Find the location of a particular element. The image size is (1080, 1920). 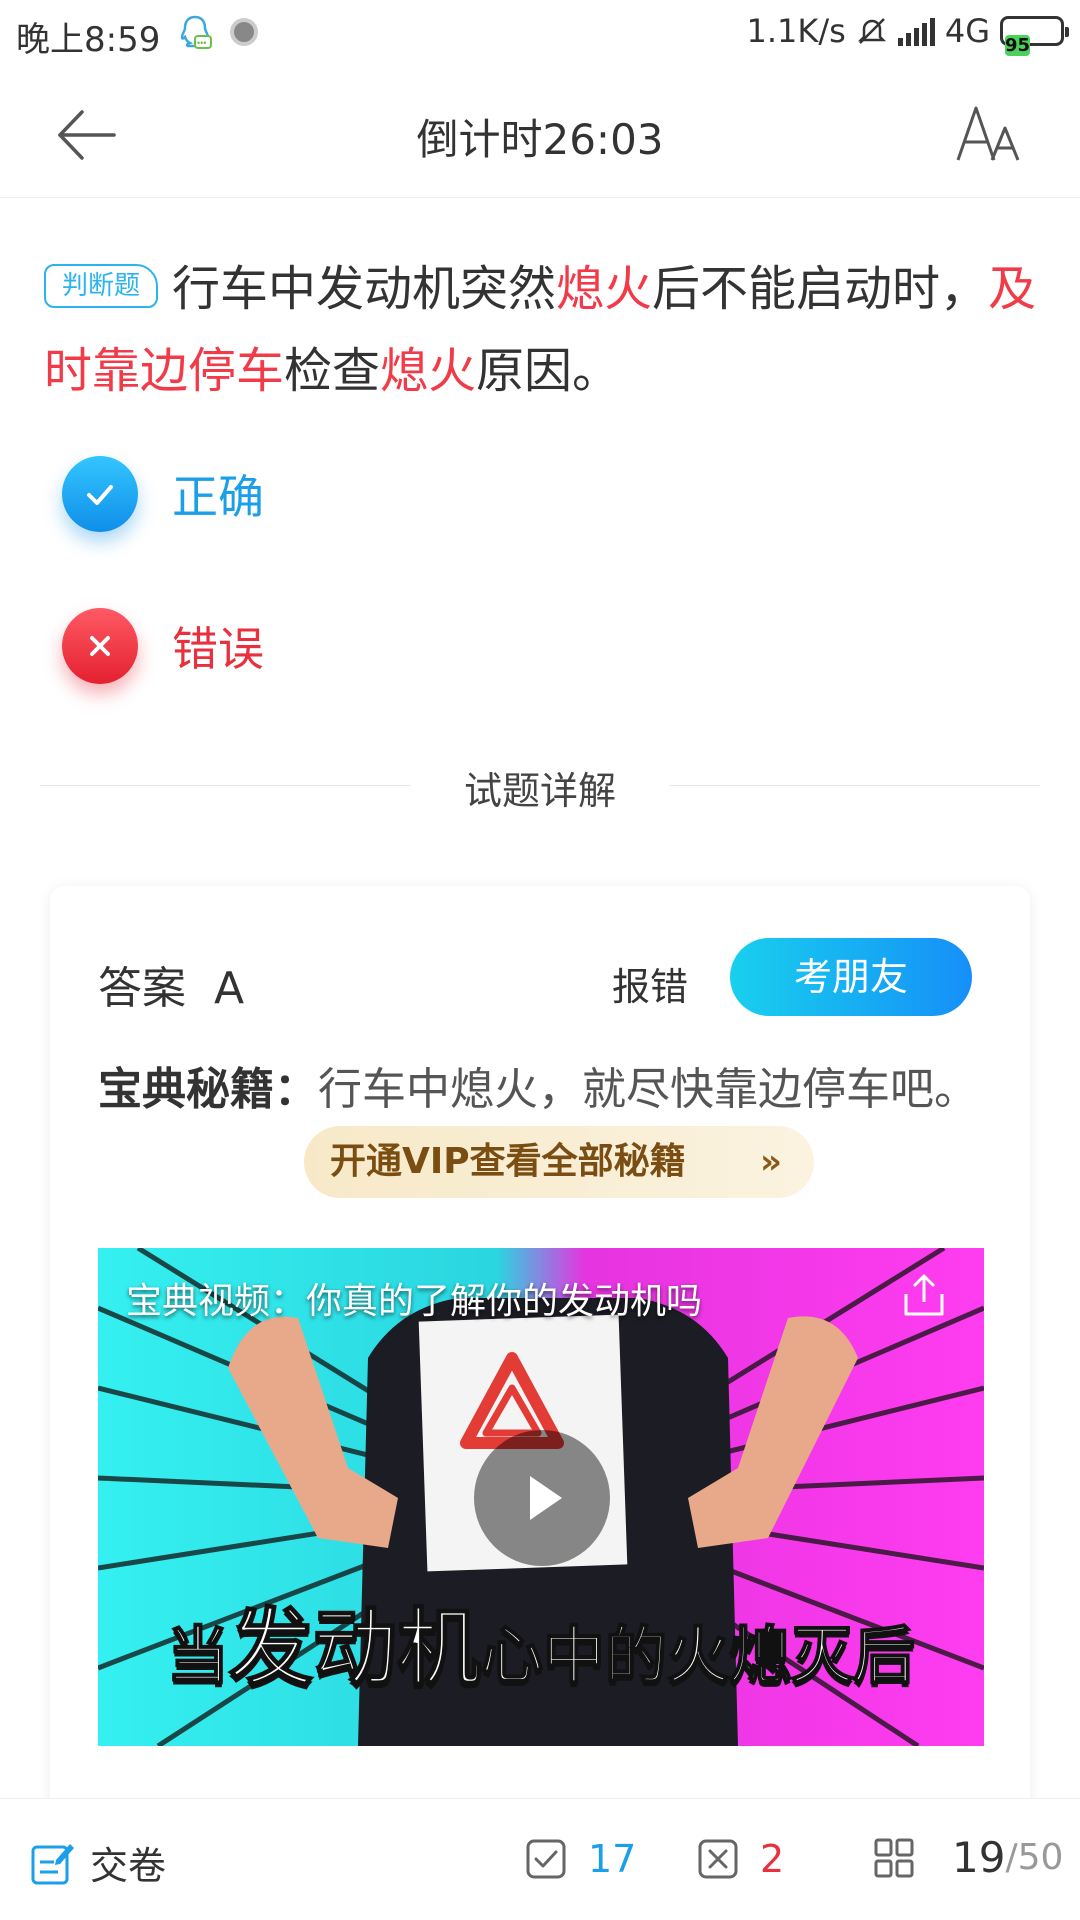

correct-count-value: 17 is located at coordinates (612, 1859).